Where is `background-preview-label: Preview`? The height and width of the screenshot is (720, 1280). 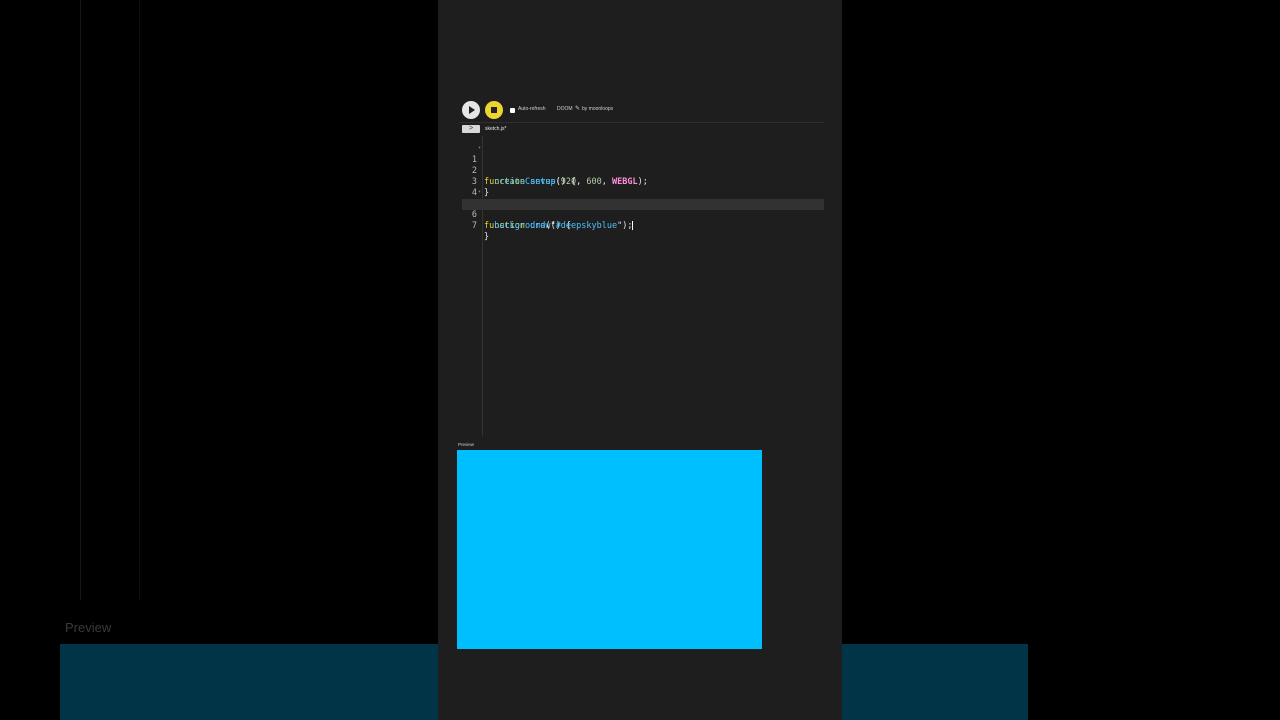
background-preview-label: Preview is located at coordinates (88, 627).